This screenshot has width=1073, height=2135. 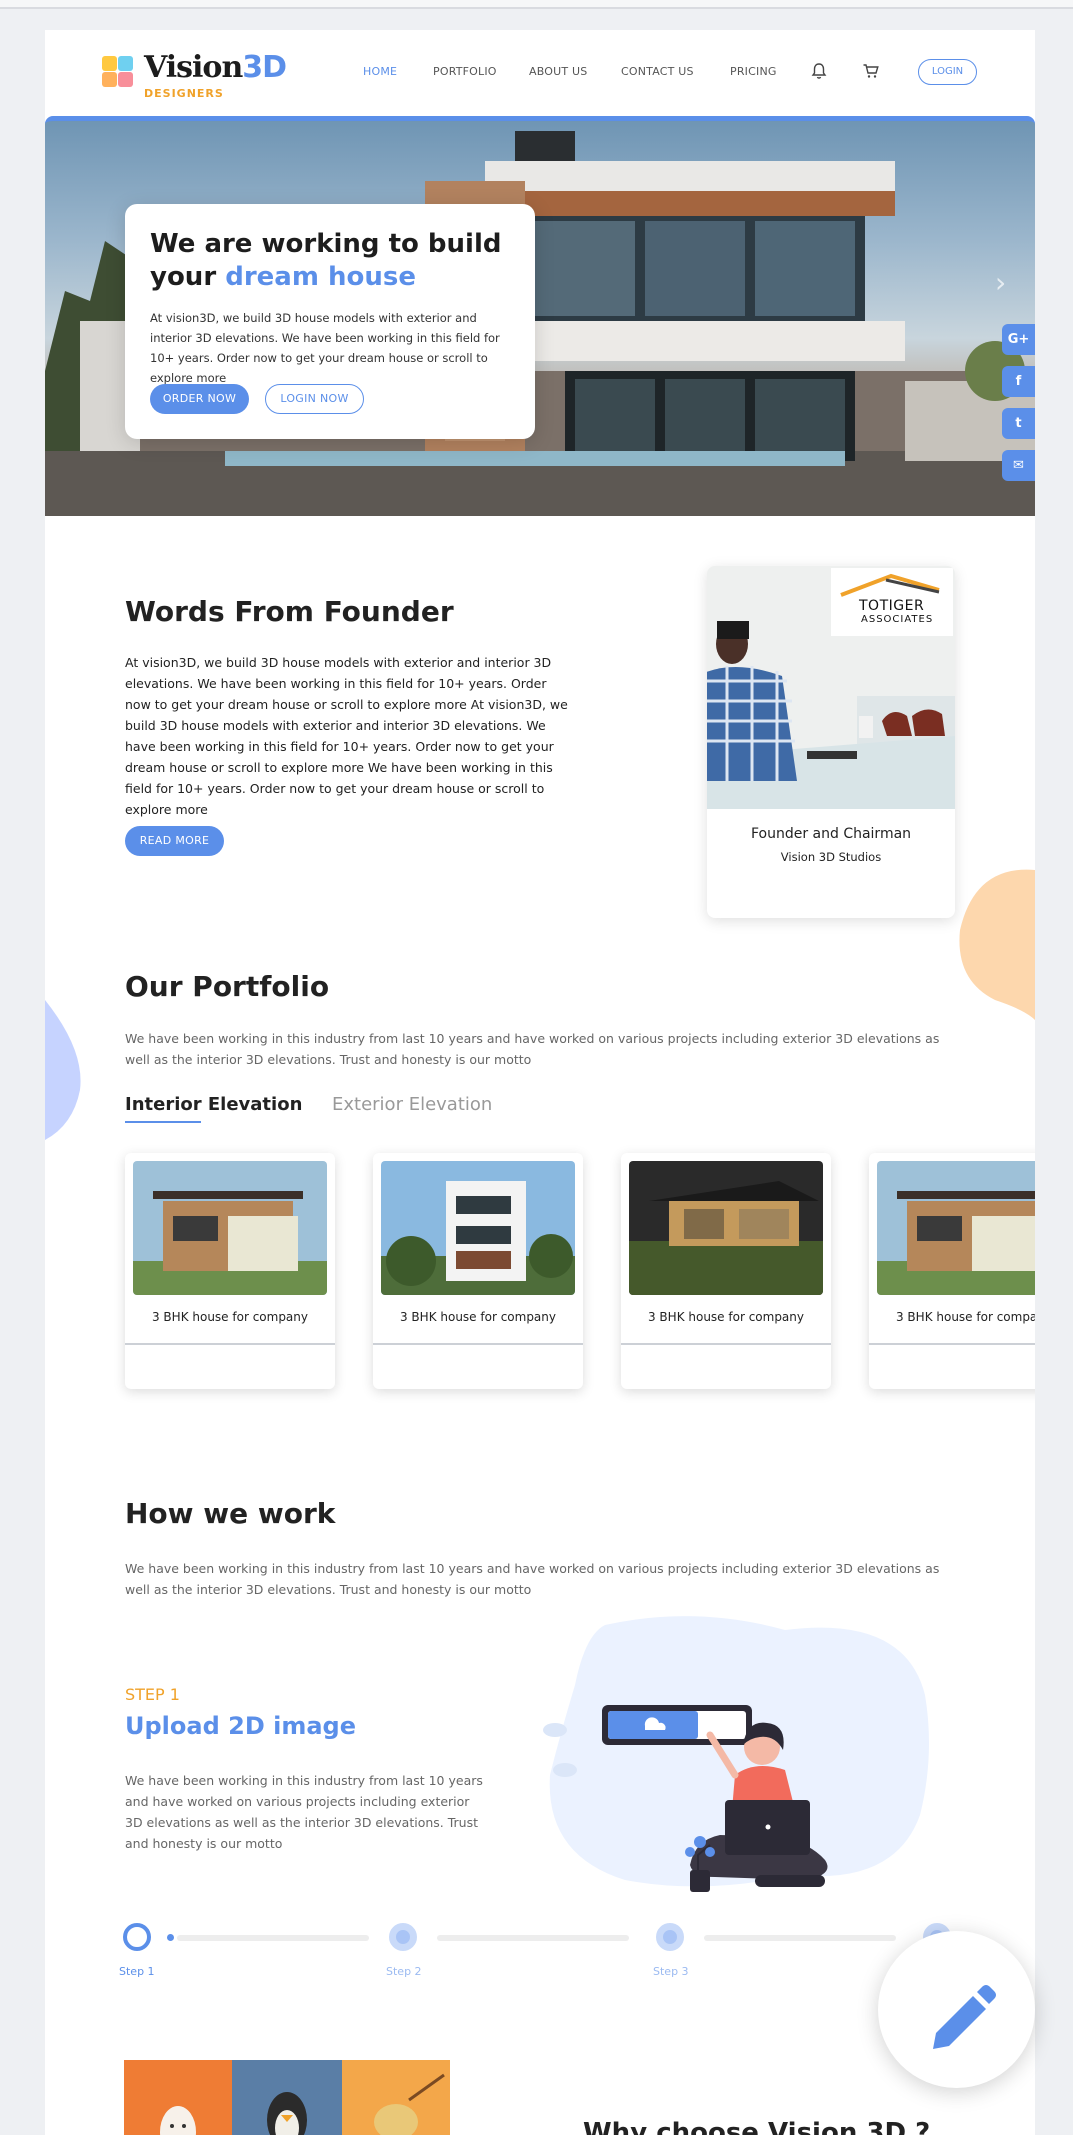 I want to click on facebook-icon: f, so click(x=1018, y=381).